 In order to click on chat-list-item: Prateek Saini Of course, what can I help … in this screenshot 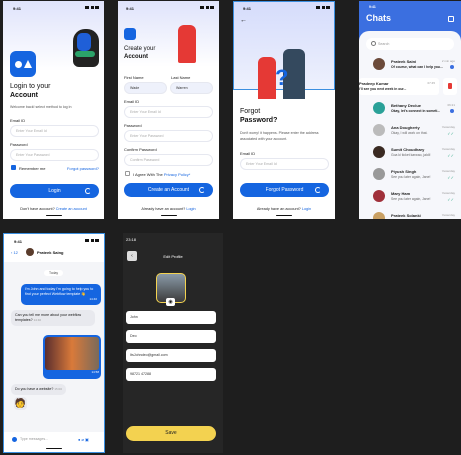, I will do `click(410, 64)`.